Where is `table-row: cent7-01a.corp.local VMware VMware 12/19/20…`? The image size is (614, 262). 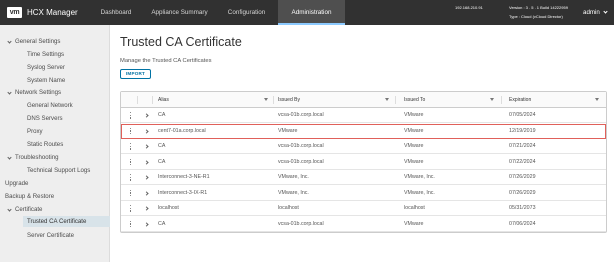
table-row: cent7-01a.corp.local VMware VMware 12/19/20… is located at coordinates (363, 131).